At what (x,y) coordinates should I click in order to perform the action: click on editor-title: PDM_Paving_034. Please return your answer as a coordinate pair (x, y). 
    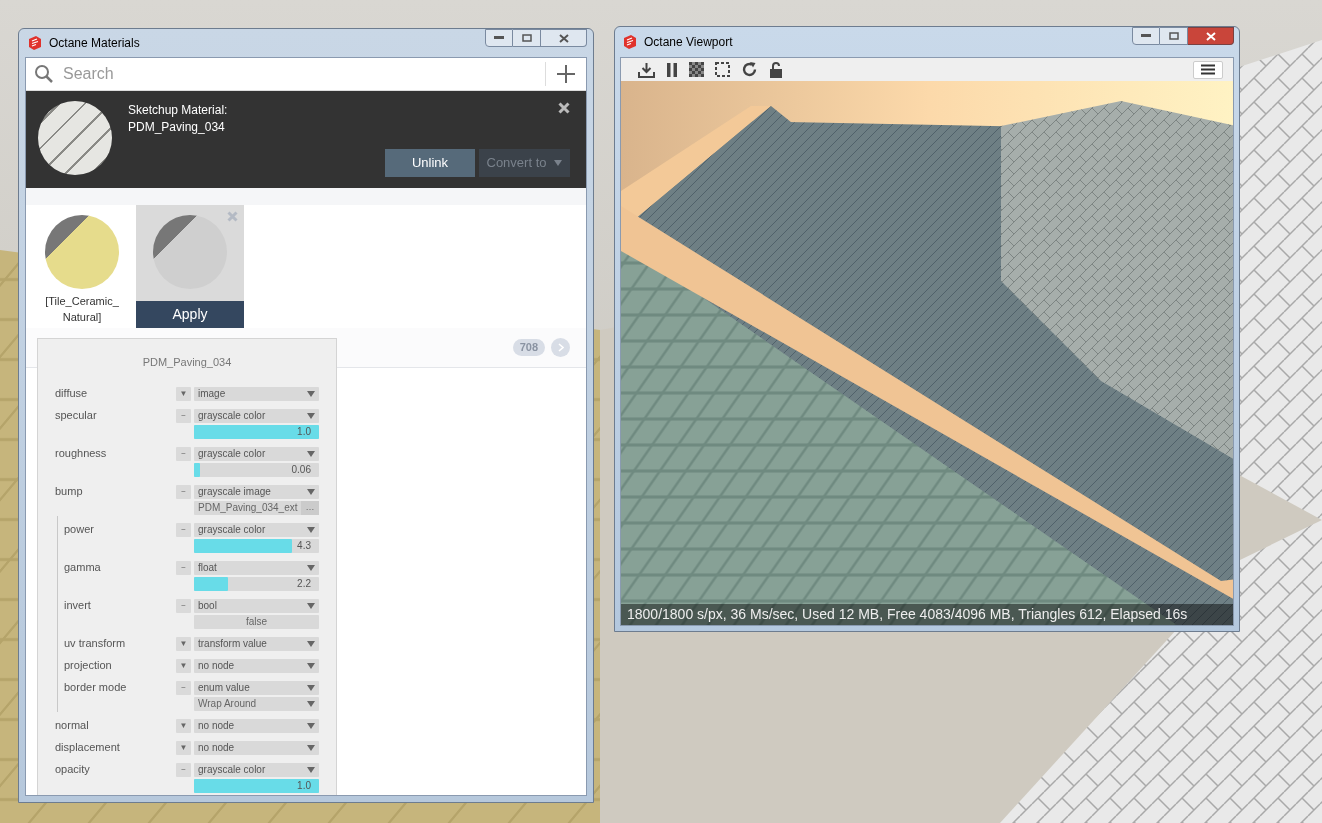
    Looking at the image, I should click on (187, 362).